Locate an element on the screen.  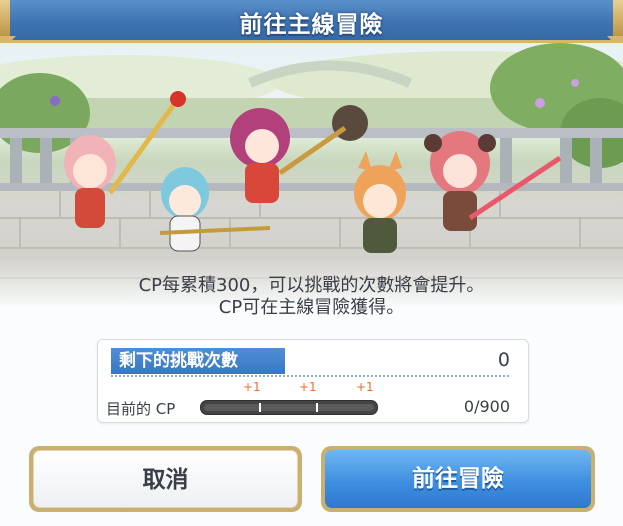
cp-progress-bar is located at coordinates (289, 407).